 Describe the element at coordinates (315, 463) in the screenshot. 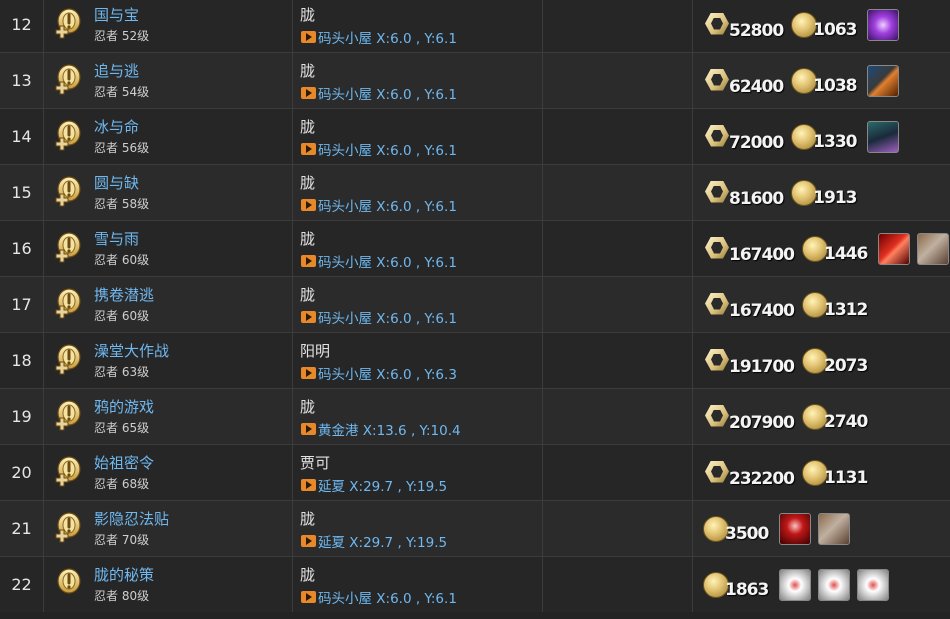

I see `quest-giver-name: 贾可` at that location.